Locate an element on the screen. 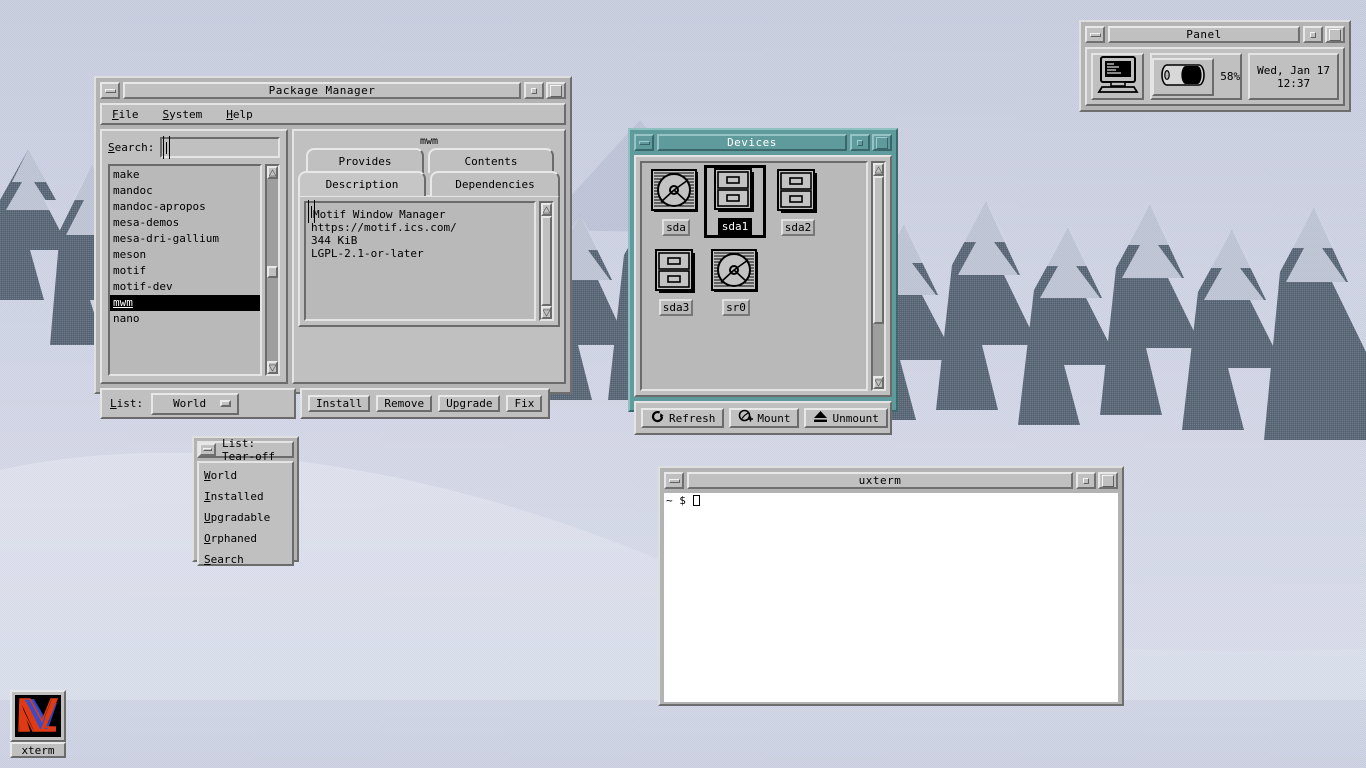  terminal-screen: ~ $ is located at coordinates (891, 597).